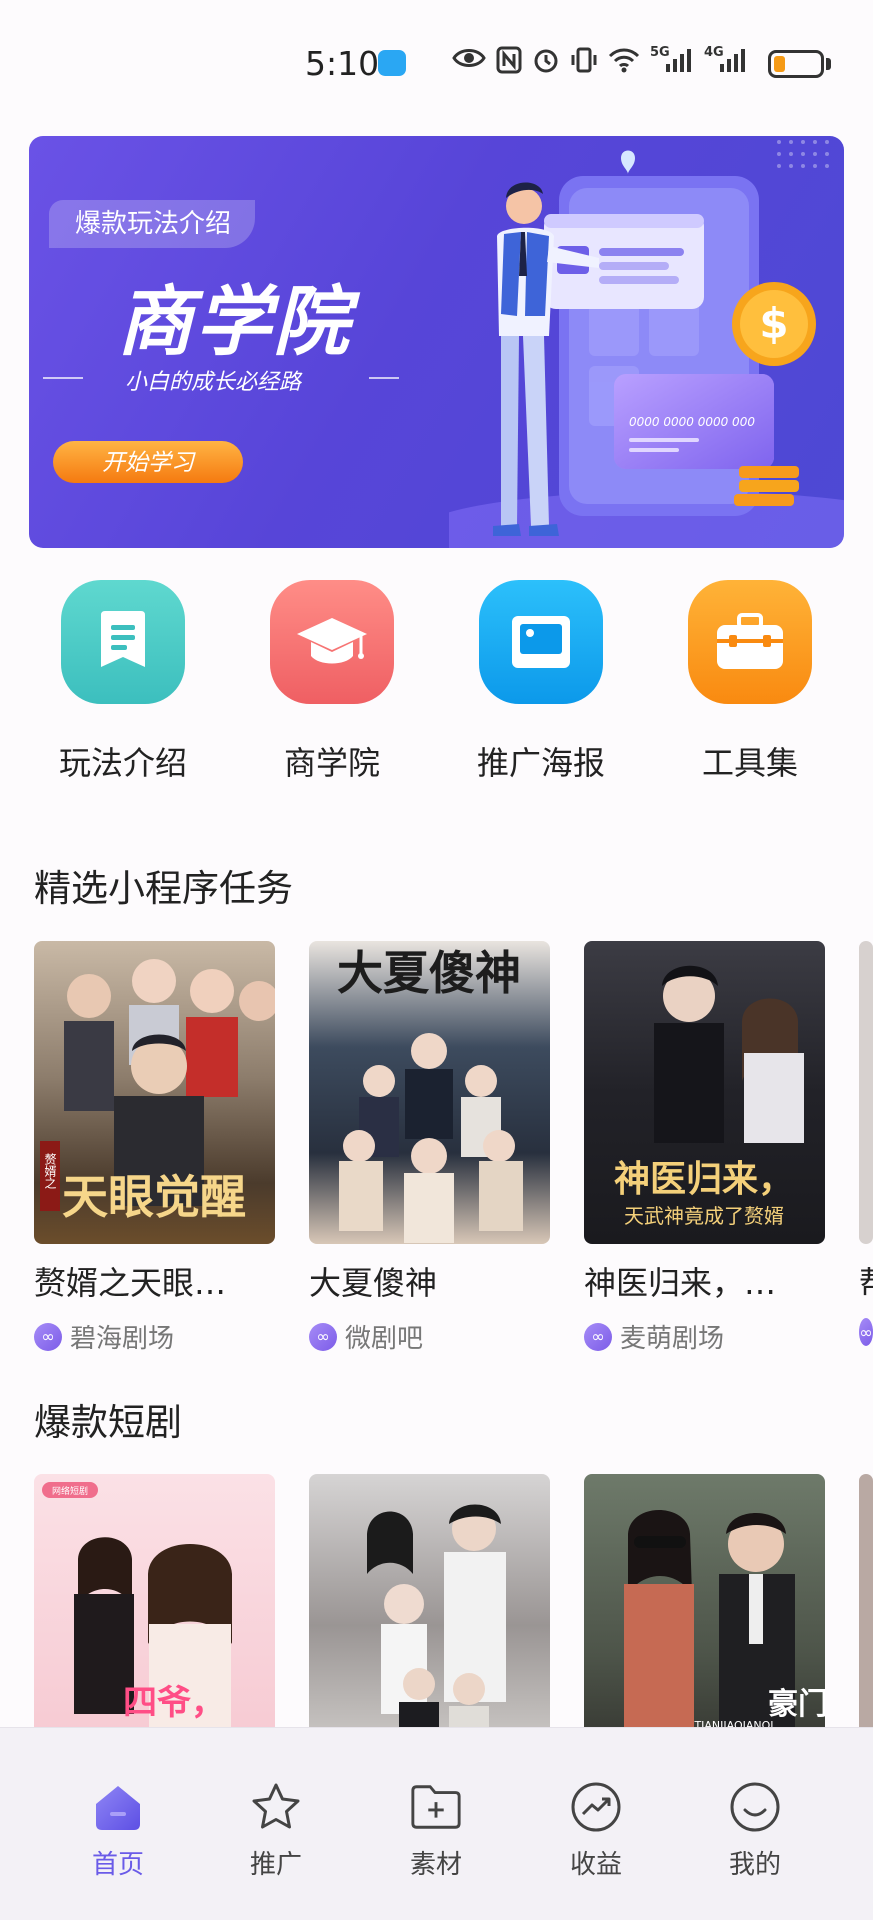 Image resolution: width=873 pixels, height=1920 pixels. I want to click on start-learning-button: 开始学习, so click(148, 462).